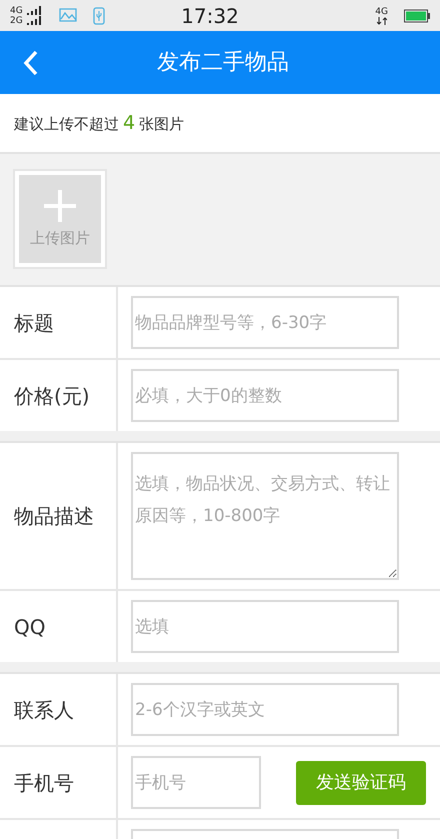  What do you see at coordinates (210, 16) in the screenshot?
I see `status-time: 17:32` at bounding box center [210, 16].